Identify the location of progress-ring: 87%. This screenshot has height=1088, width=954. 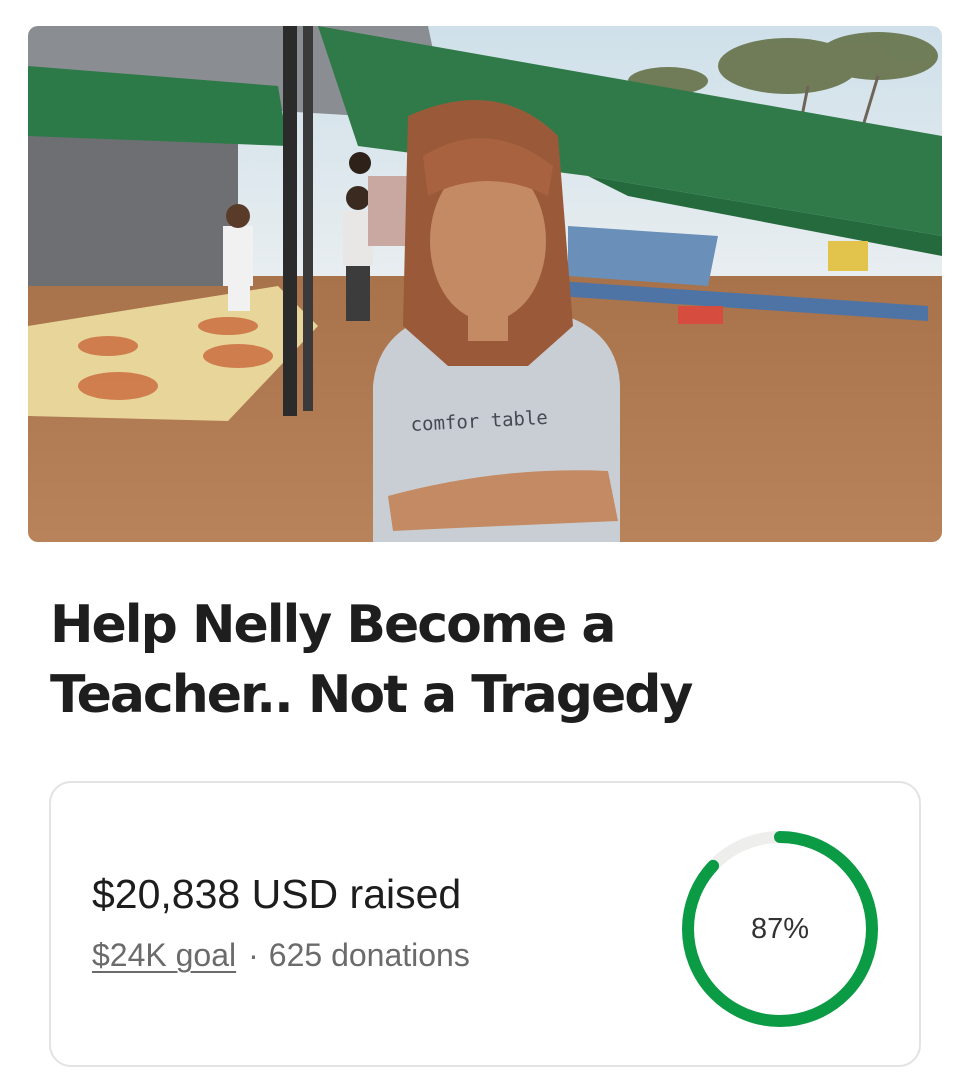
(780, 929).